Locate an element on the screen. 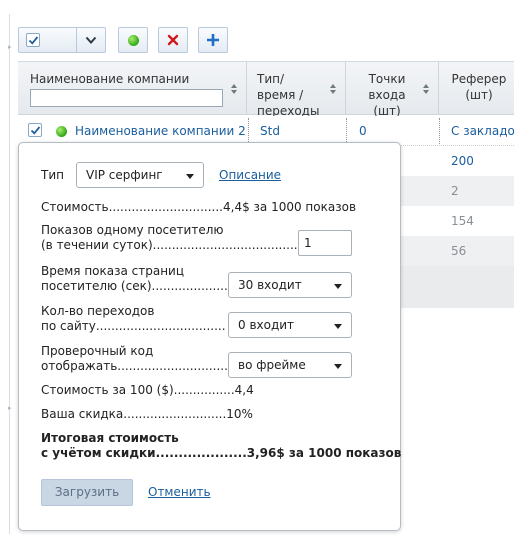  activate-button is located at coordinates (133, 40).